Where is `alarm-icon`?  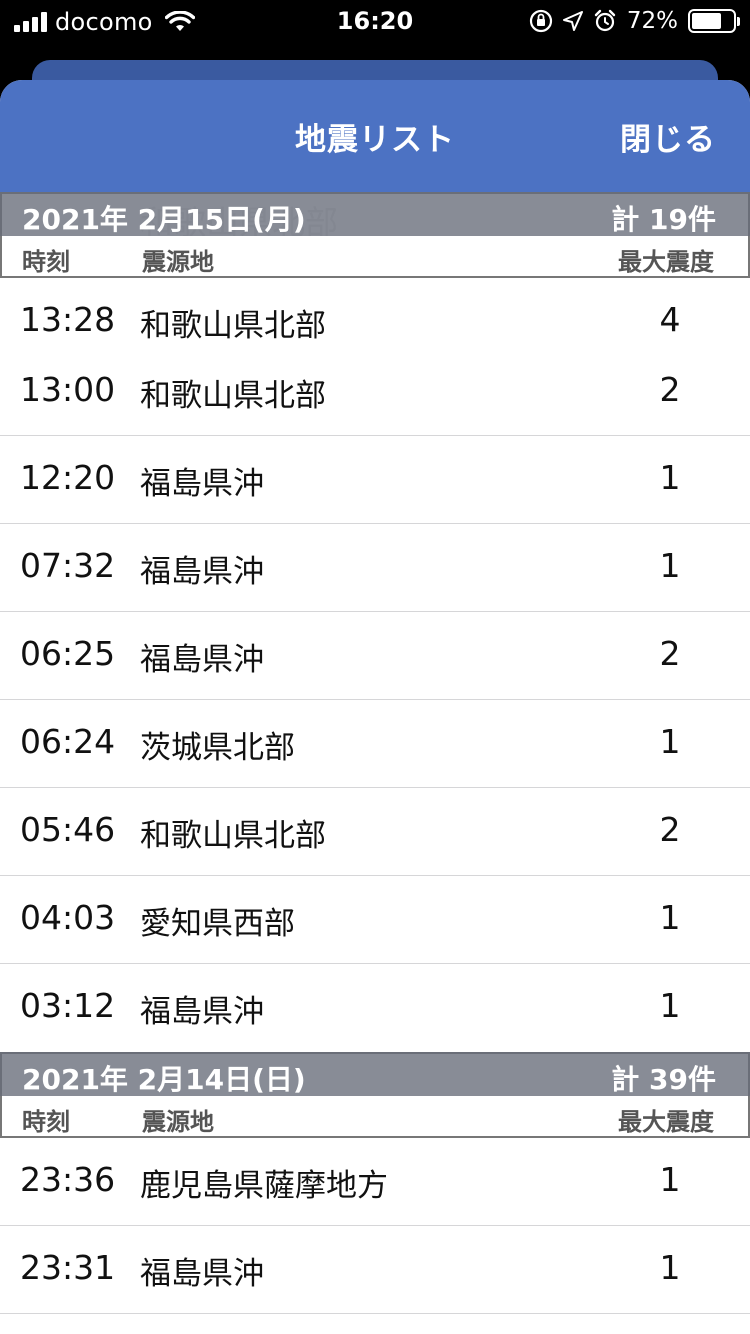
alarm-icon is located at coordinates (605, 20).